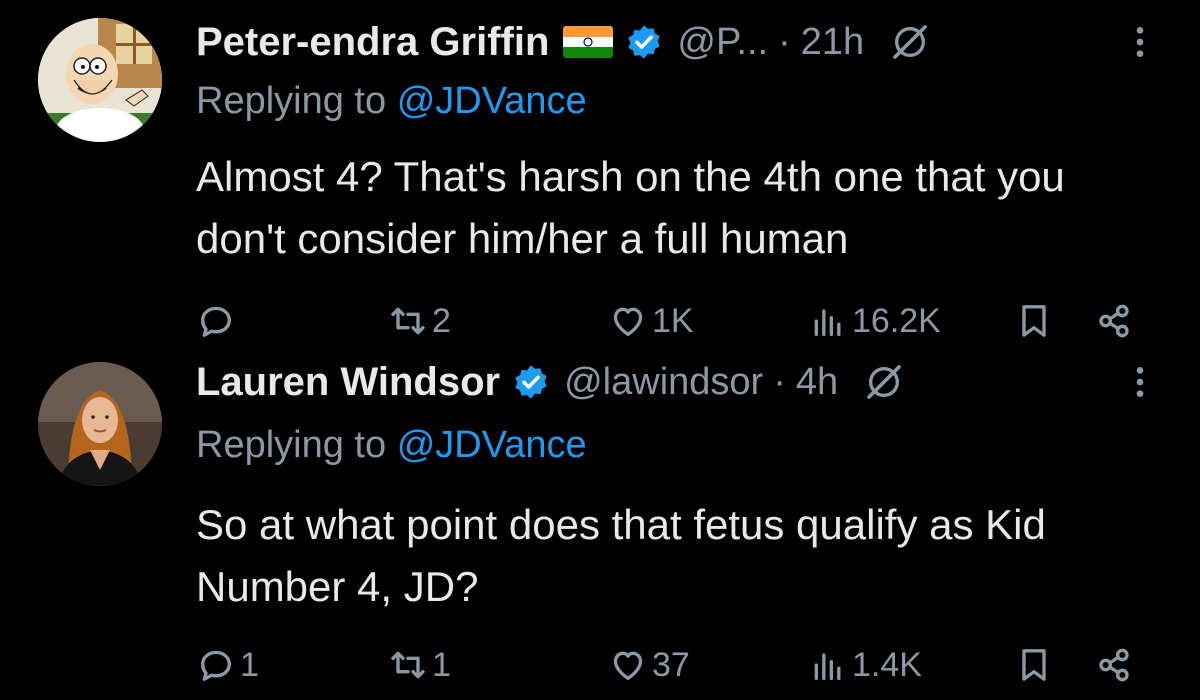 The width and height of the screenshot is (1200, 700). Describe the element at coordinates (588, 42) in the screenshot. I see `india-flag-icon` at that location.